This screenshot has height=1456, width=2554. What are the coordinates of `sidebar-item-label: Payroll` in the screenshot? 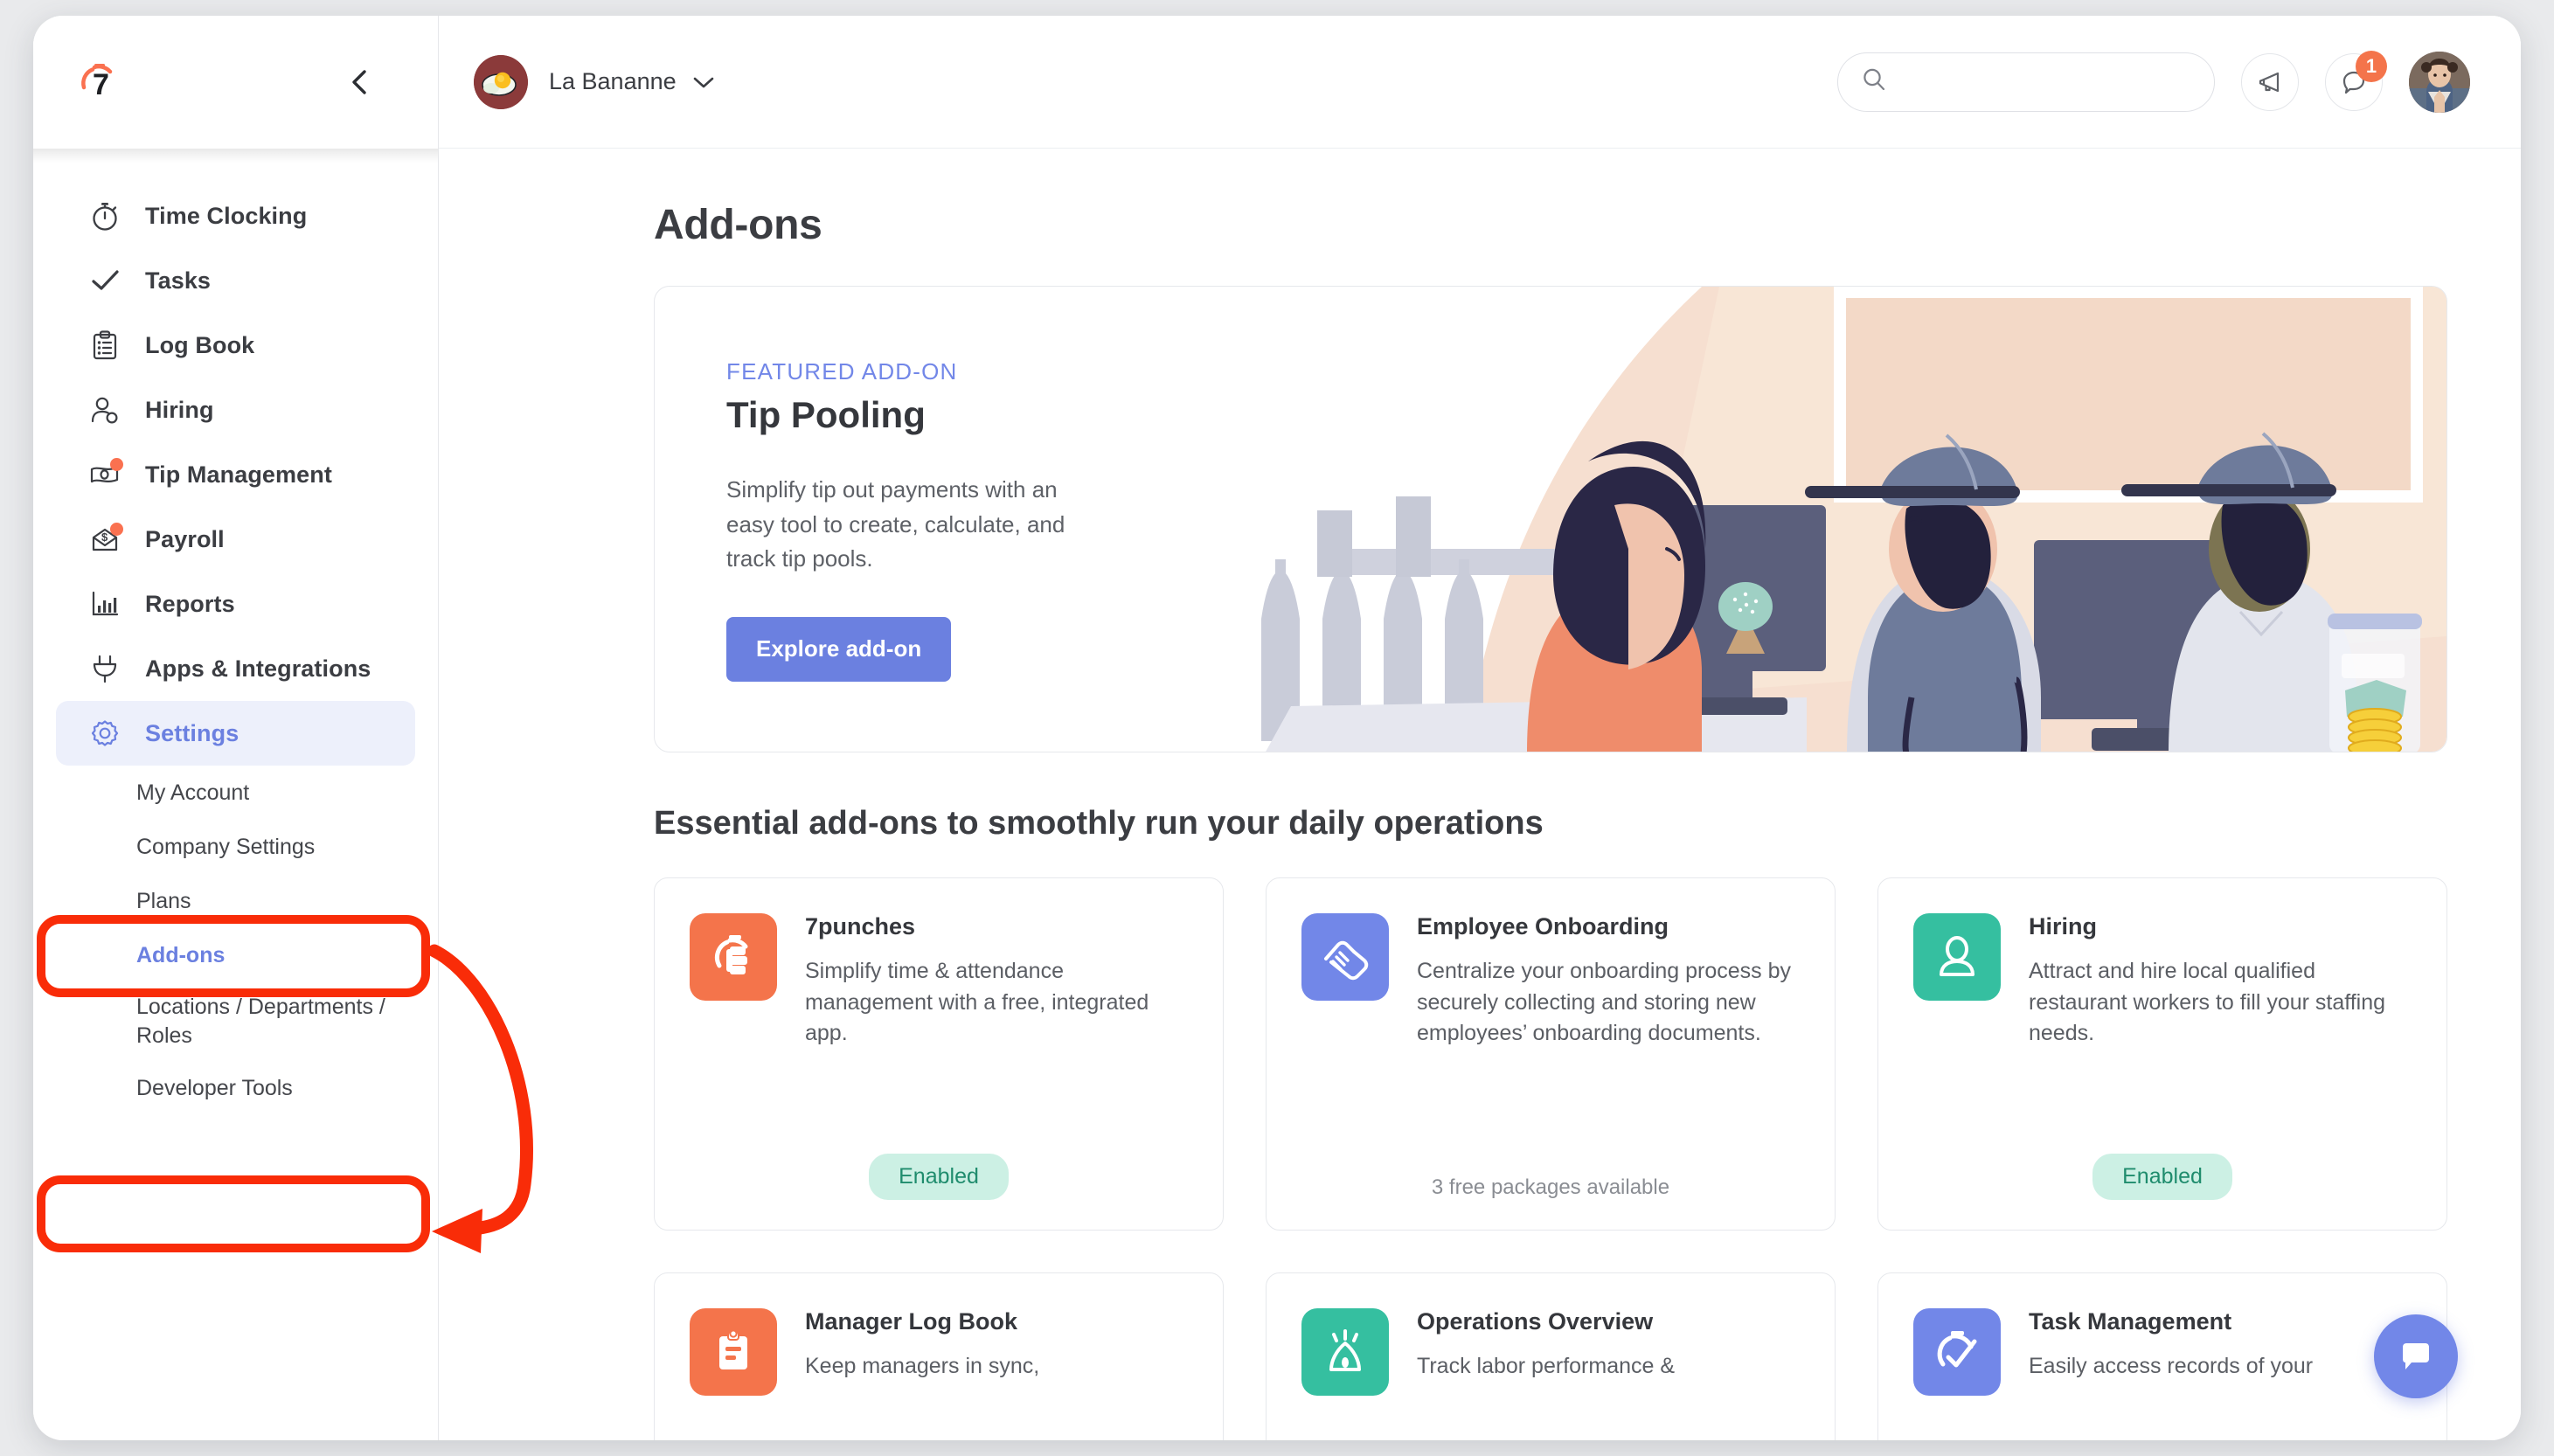 It's located at (185, 538).